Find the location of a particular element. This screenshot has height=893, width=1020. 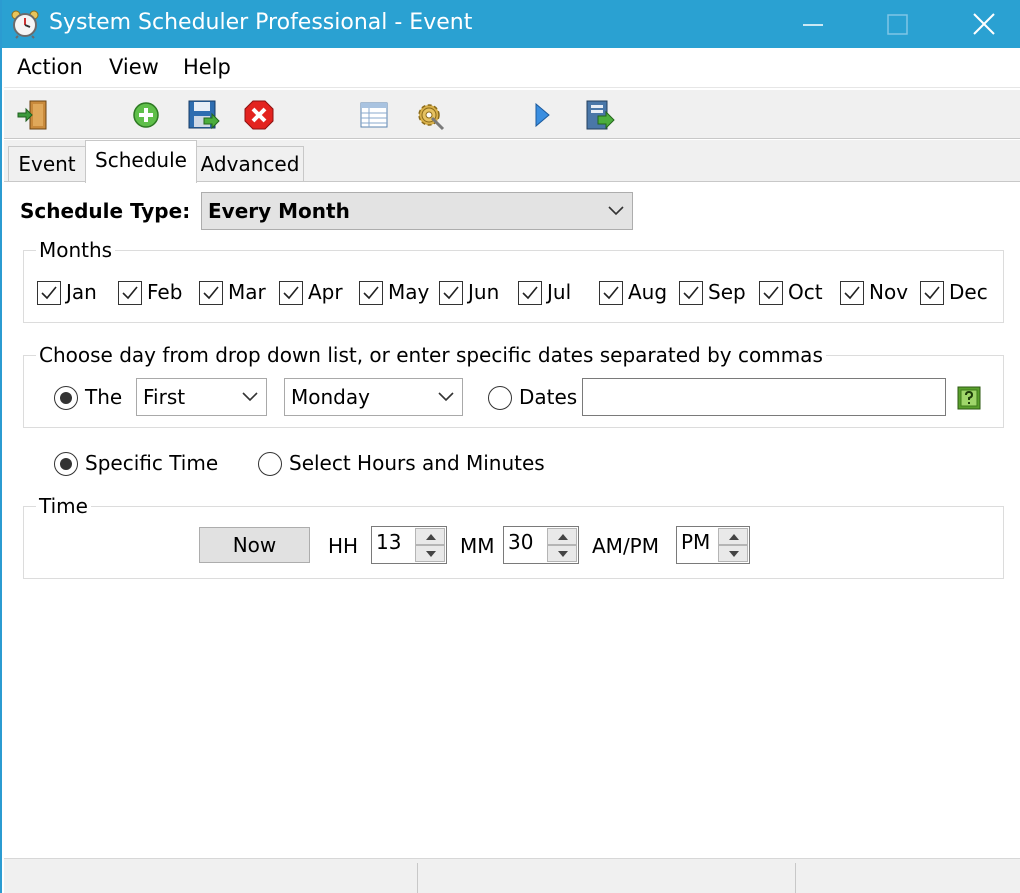

radio-selected-dot is located at coordinates (66, 398).